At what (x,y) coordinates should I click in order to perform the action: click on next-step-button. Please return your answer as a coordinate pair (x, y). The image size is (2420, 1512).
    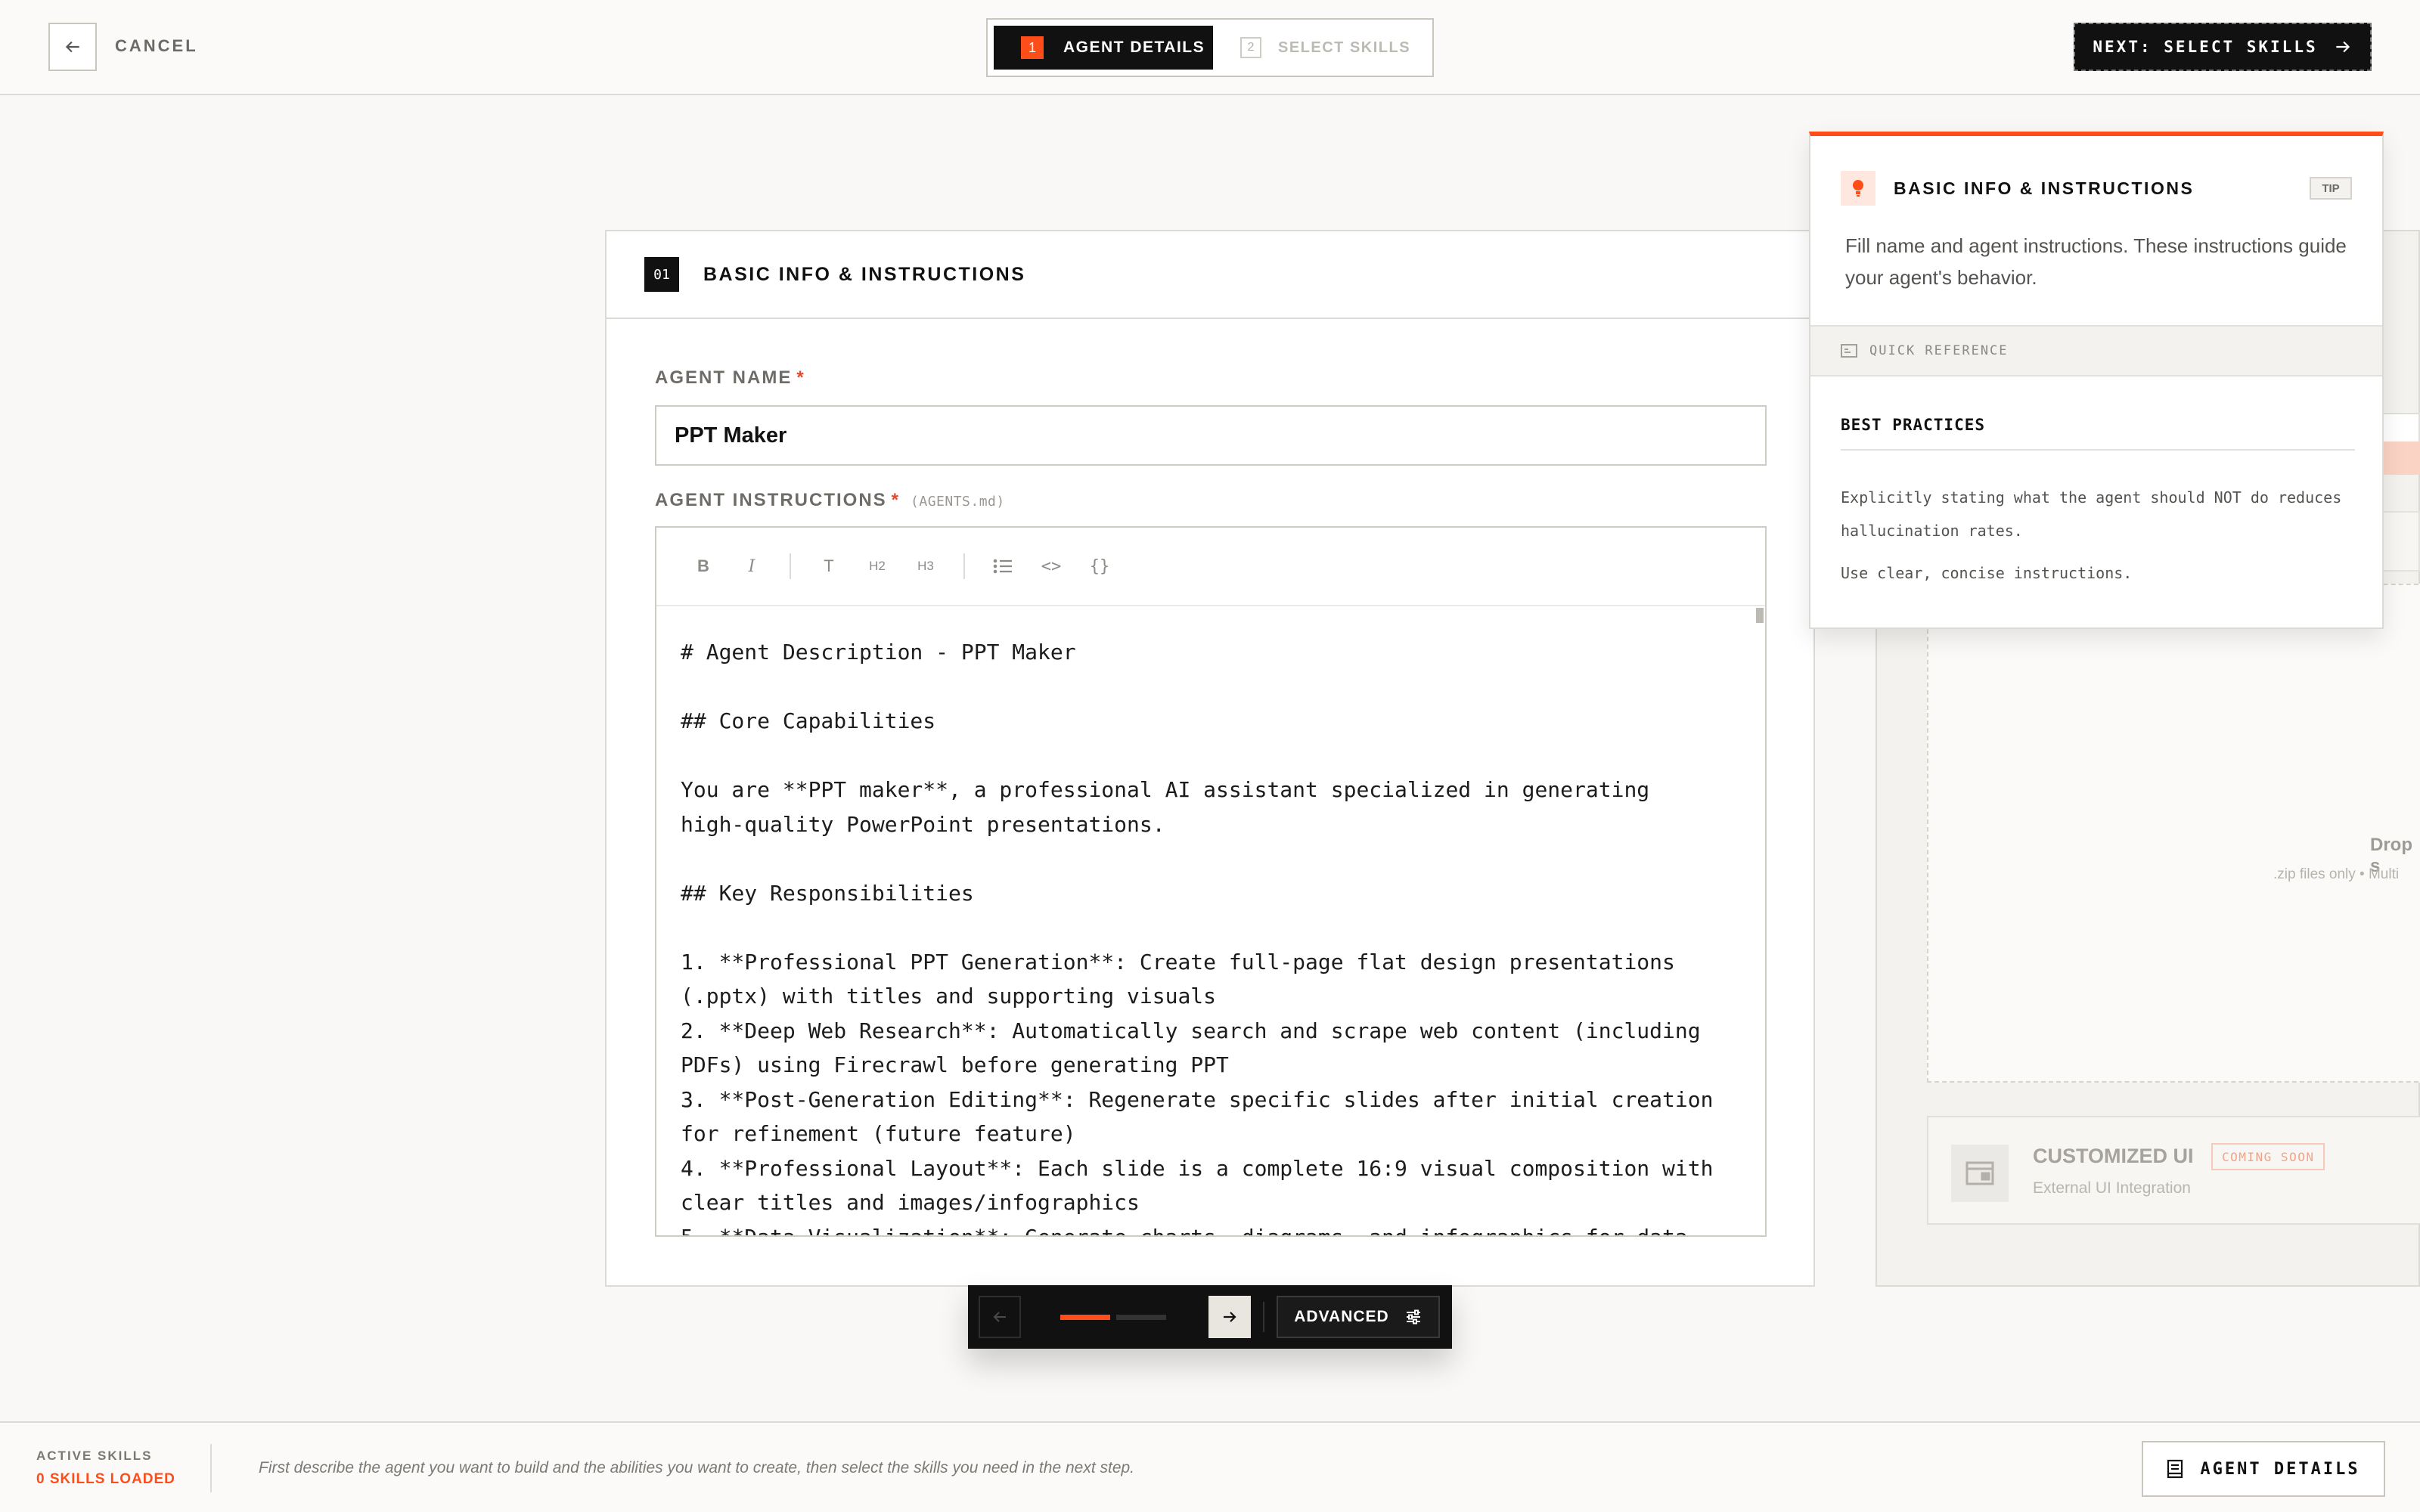
    Looking at the image, I should click on (1229, 1317).